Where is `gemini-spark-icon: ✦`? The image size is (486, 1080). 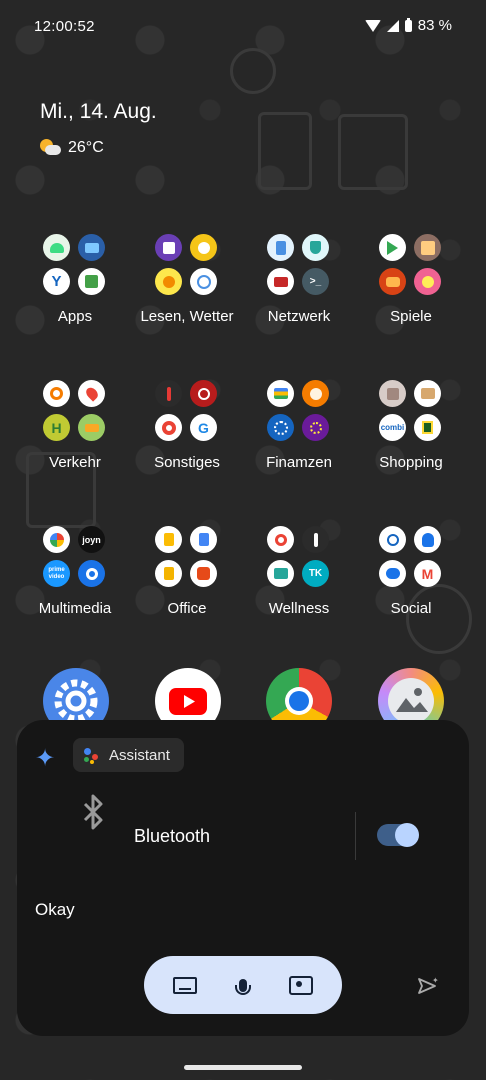 gemini-spark-icon: ✦ is located at coordinates (45, 758).